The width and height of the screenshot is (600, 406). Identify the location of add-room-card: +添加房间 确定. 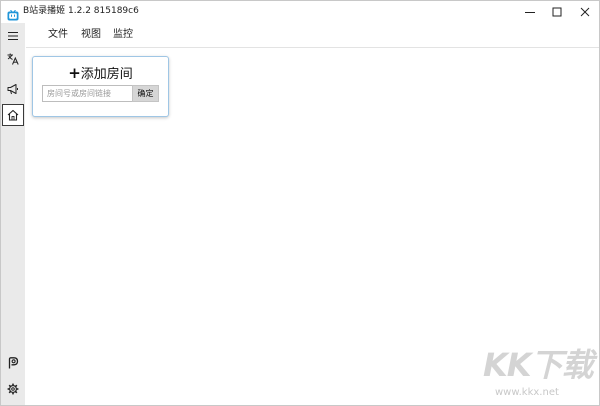
(100, 86).